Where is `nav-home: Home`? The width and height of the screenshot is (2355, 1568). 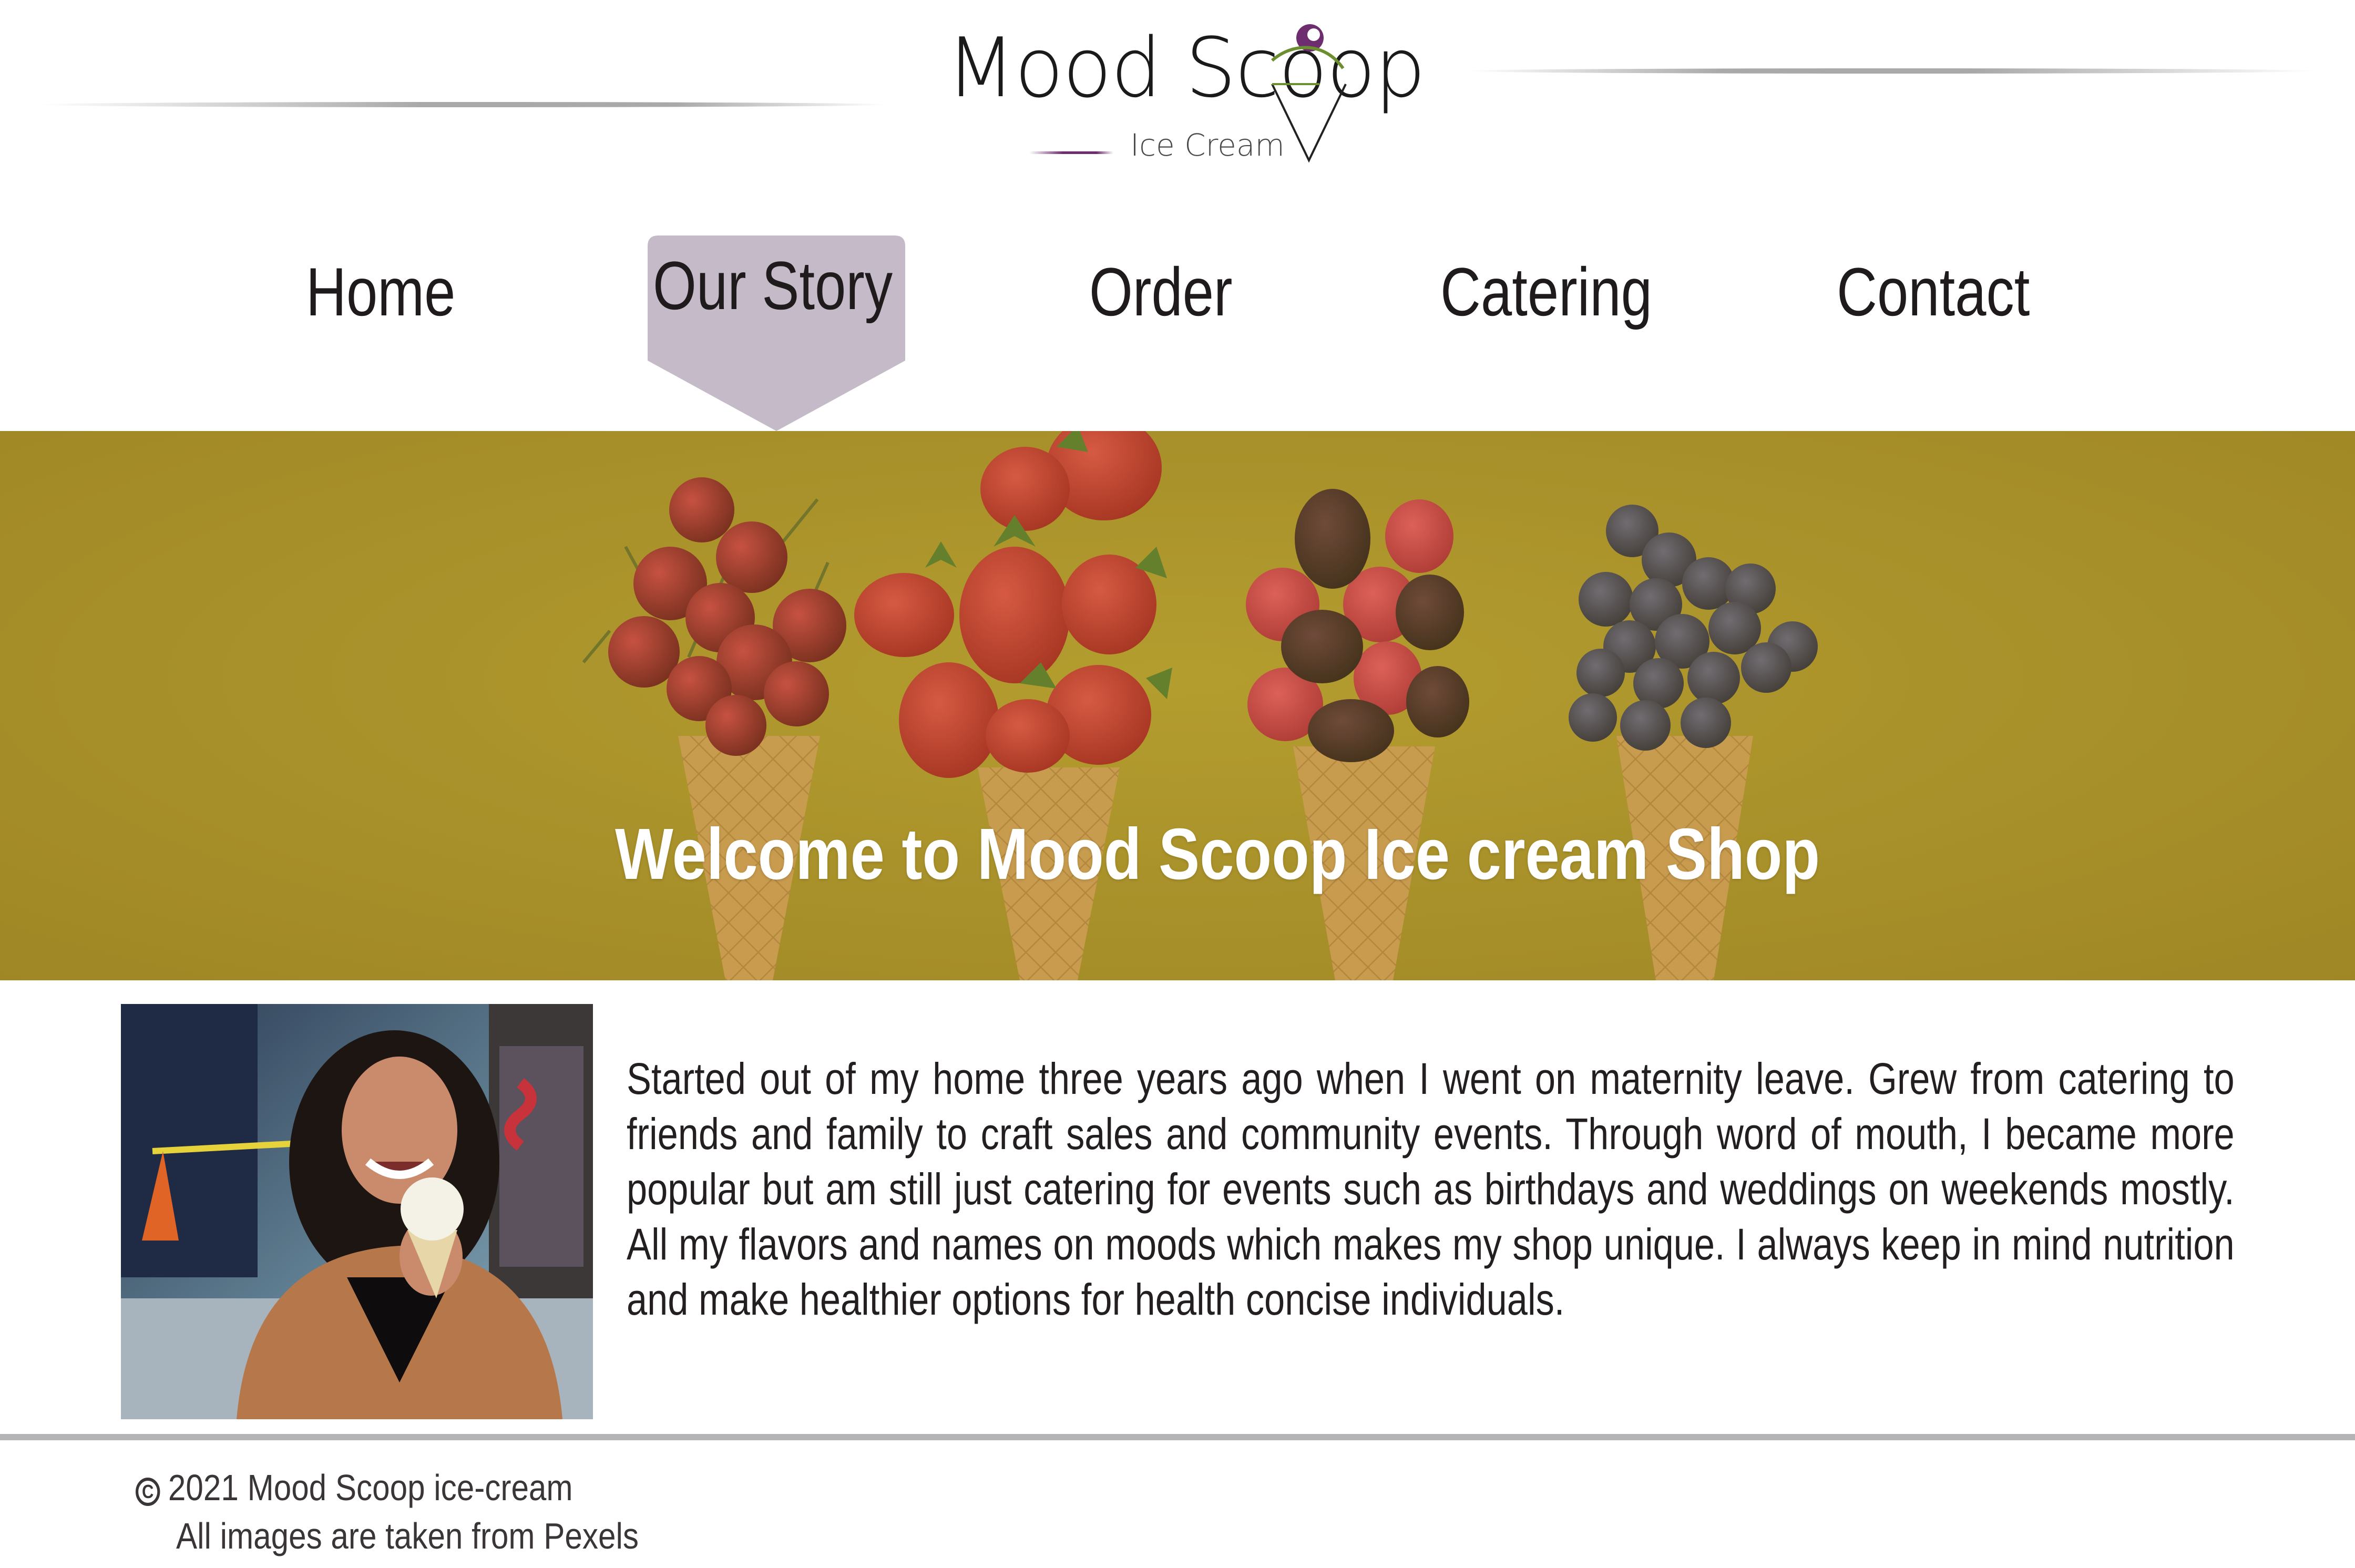
nav-home: Home is located at coordinates (380, 304).